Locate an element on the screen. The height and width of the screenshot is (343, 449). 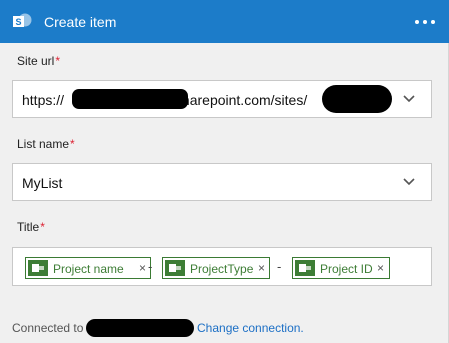
token-project-id: Project ID × is located at coordinates (341, 268).